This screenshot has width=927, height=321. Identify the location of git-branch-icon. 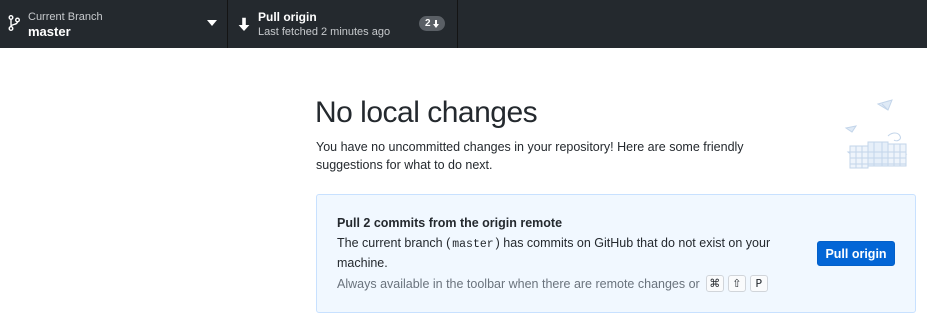
(14, 23).